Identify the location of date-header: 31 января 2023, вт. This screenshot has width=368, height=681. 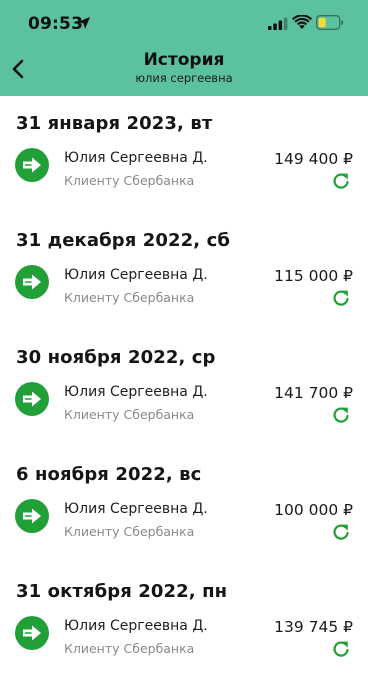
(114, 123).